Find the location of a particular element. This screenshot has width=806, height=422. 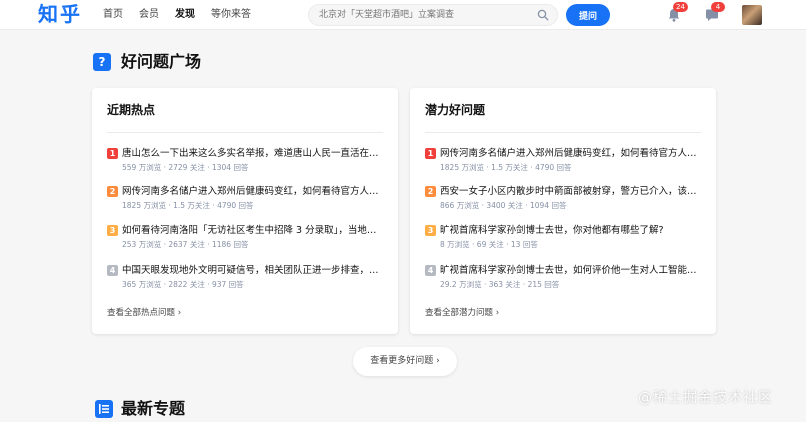

watermark: @稀土掘金技术社区 is located at coordinates (705, 398).